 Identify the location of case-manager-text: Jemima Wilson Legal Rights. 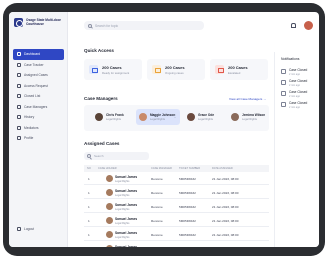
(253, 117).